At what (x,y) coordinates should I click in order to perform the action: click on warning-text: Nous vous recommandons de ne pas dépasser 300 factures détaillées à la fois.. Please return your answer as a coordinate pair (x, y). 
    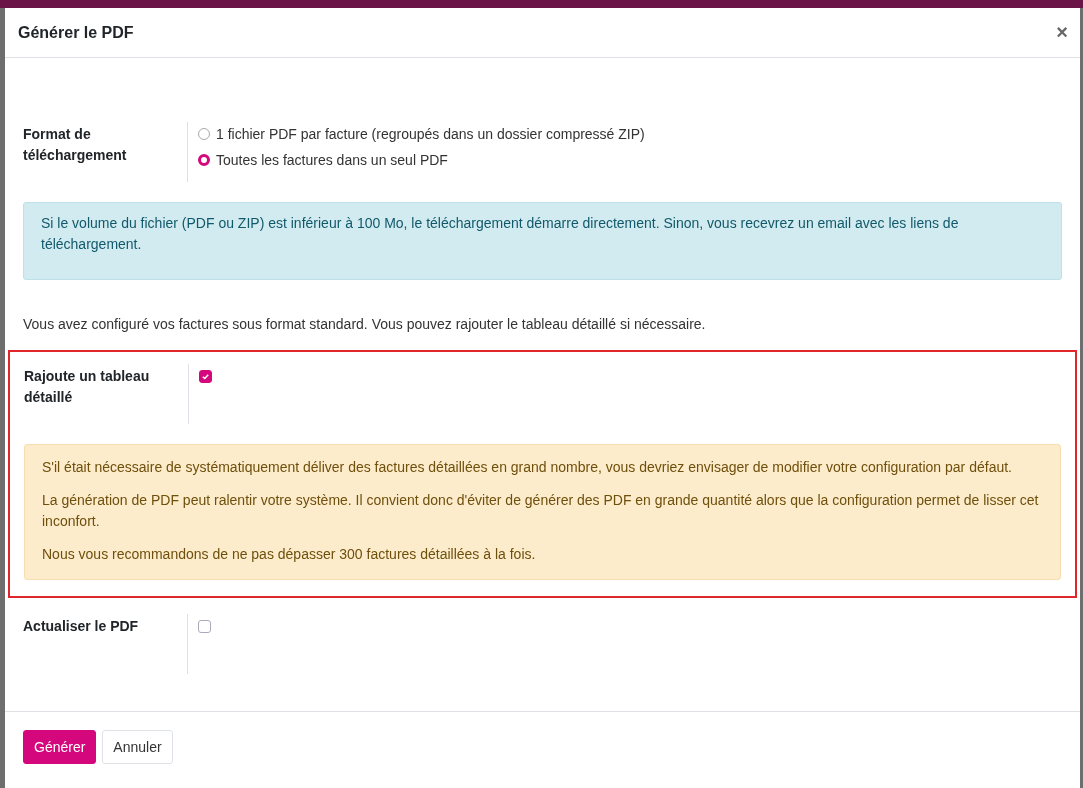
    Looking at the image, I should click on (289, 554).